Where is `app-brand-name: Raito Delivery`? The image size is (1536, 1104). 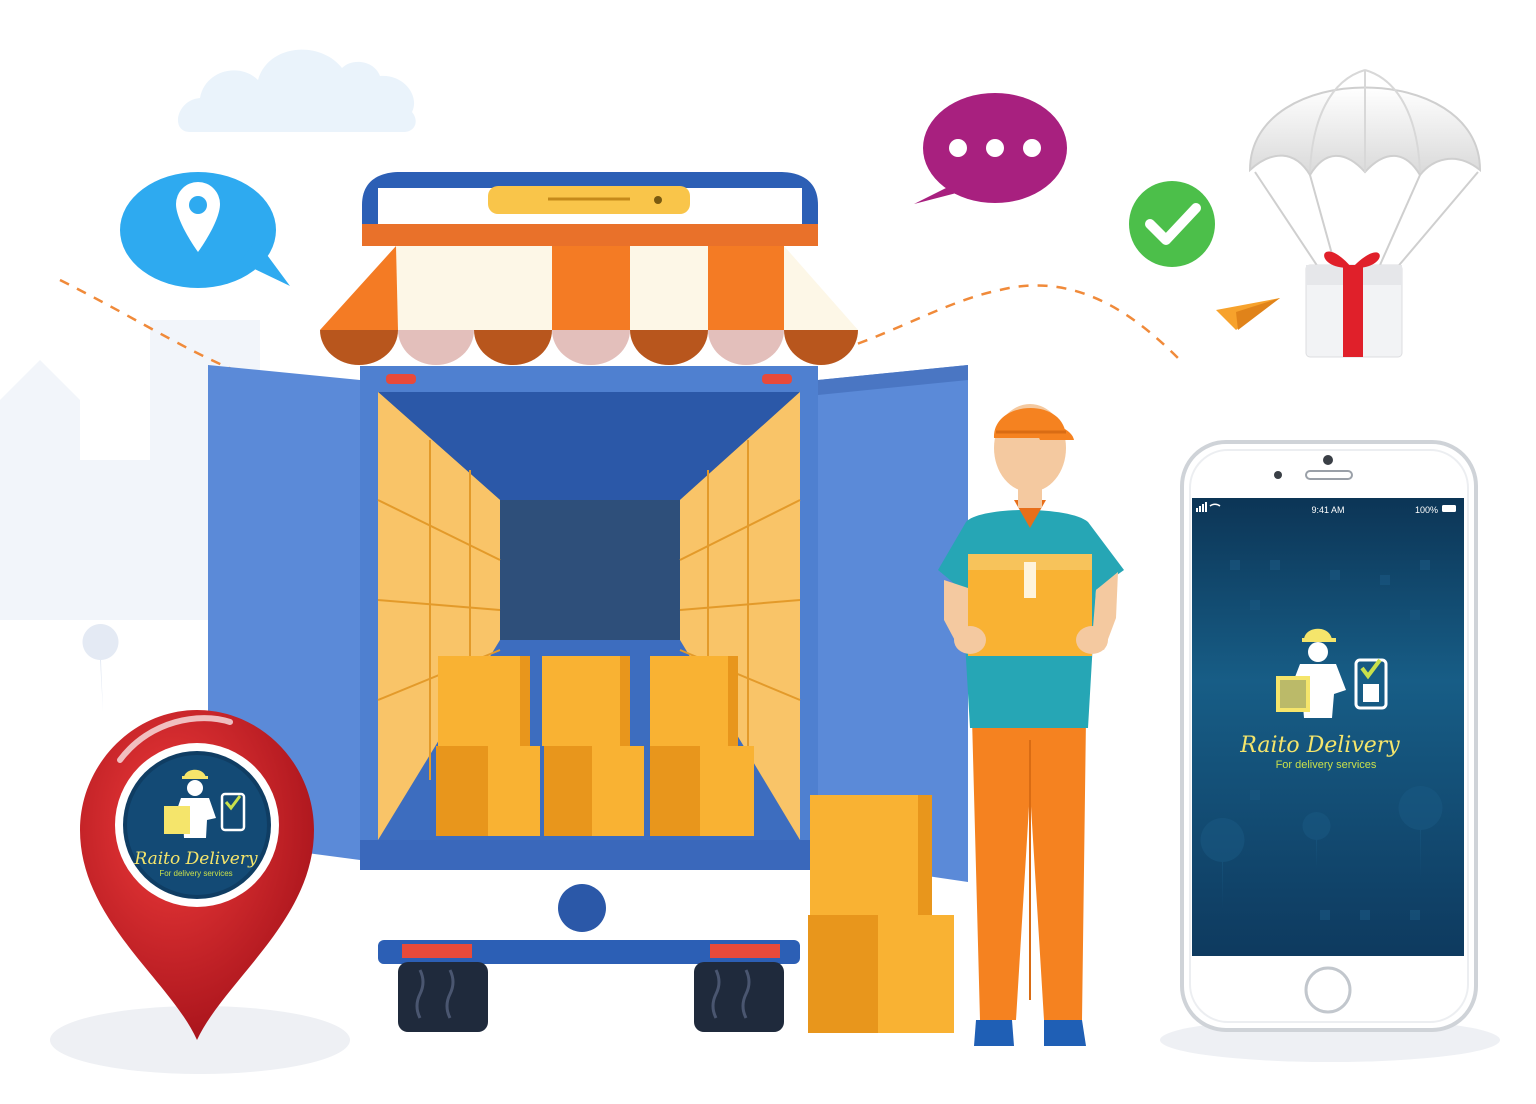 app-brand-name: Raito Delivery is located at coordinates (1319, 745).